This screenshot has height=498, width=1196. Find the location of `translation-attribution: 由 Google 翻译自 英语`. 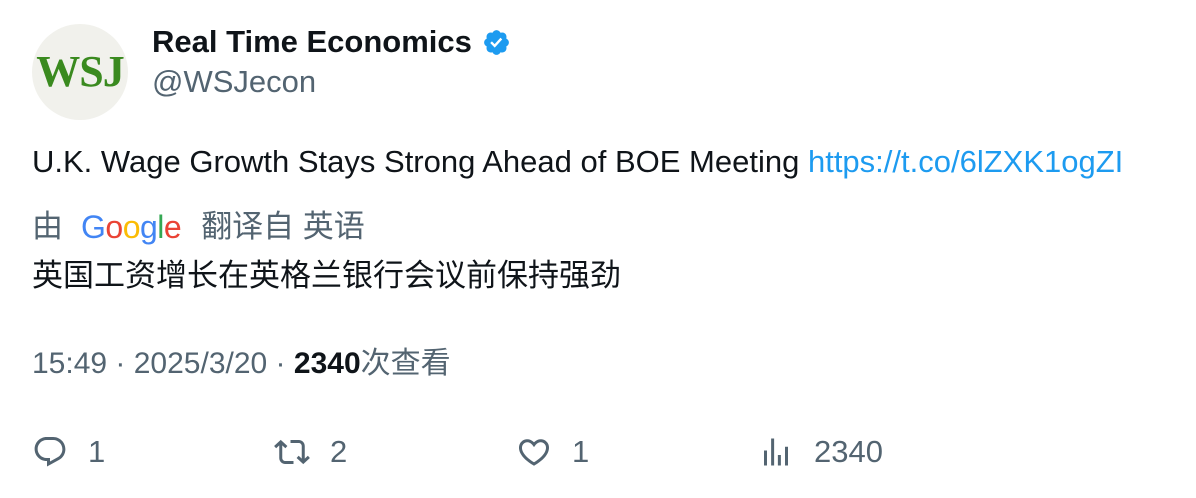

translation-attribution: 由 Google 翻译自 英语 is located at coordinates (198, 227).